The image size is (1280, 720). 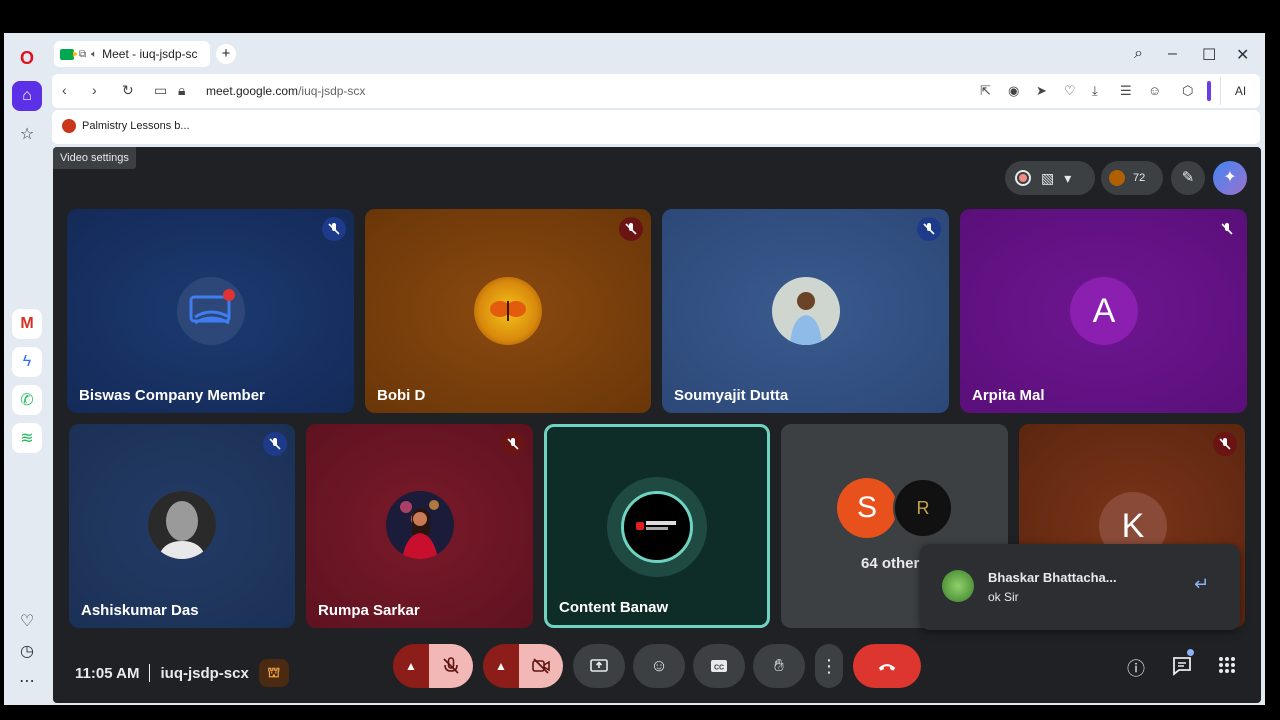 I want to click on snapshot-icon: ◉, so click(x=1013, y=91).